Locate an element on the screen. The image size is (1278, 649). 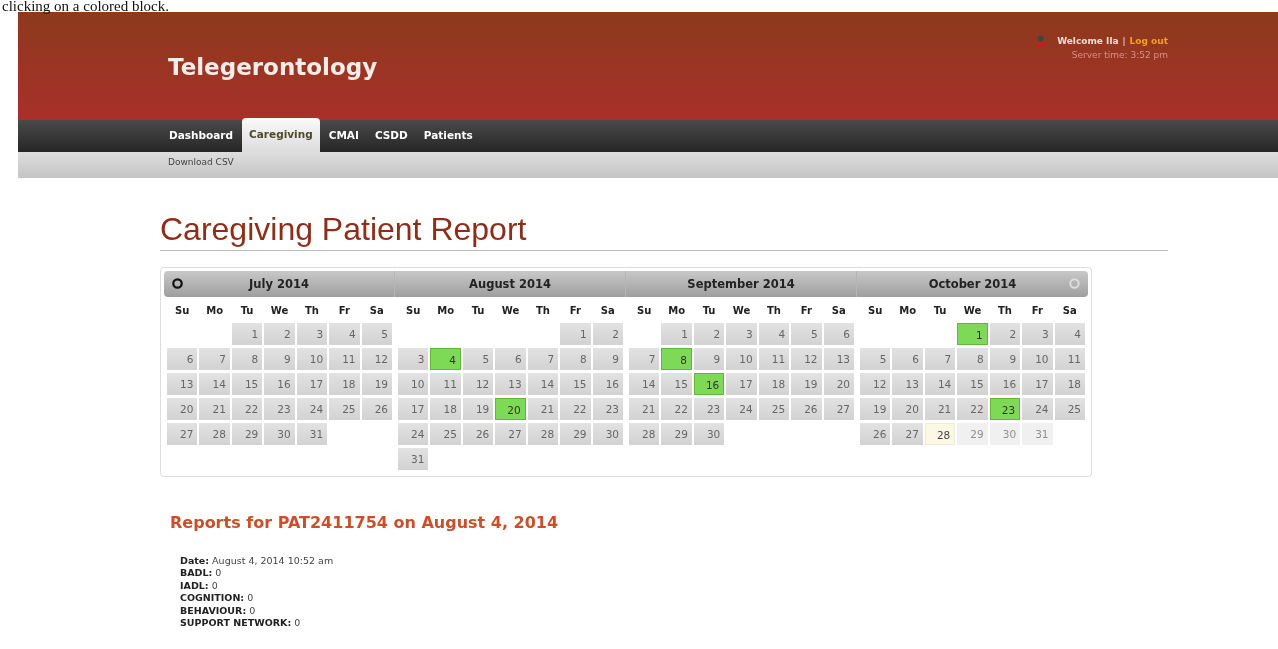
previous-icon is located at coordinates (177, 284).